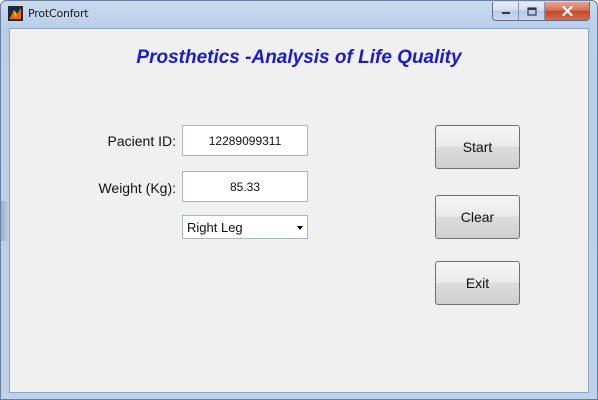  What do you see at coordinates (299, 57) in the screenshot?
I see `page-title: Prosthetics -Analysis of Life Quality` at bounding box center [299, 57].